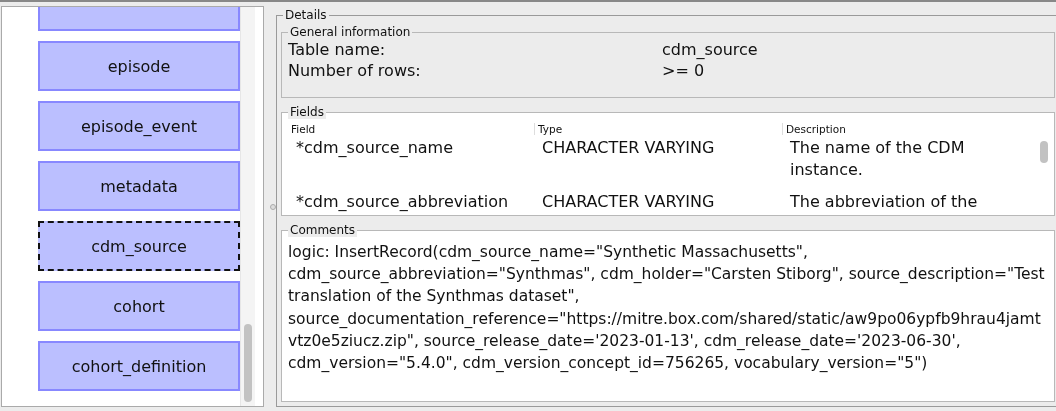 The height and width of the screenshot is (411, 1056). What do you see at coordinates (411, 129) in the screenshot?
I see `column-header: Field` at bounding box center [411, 129].